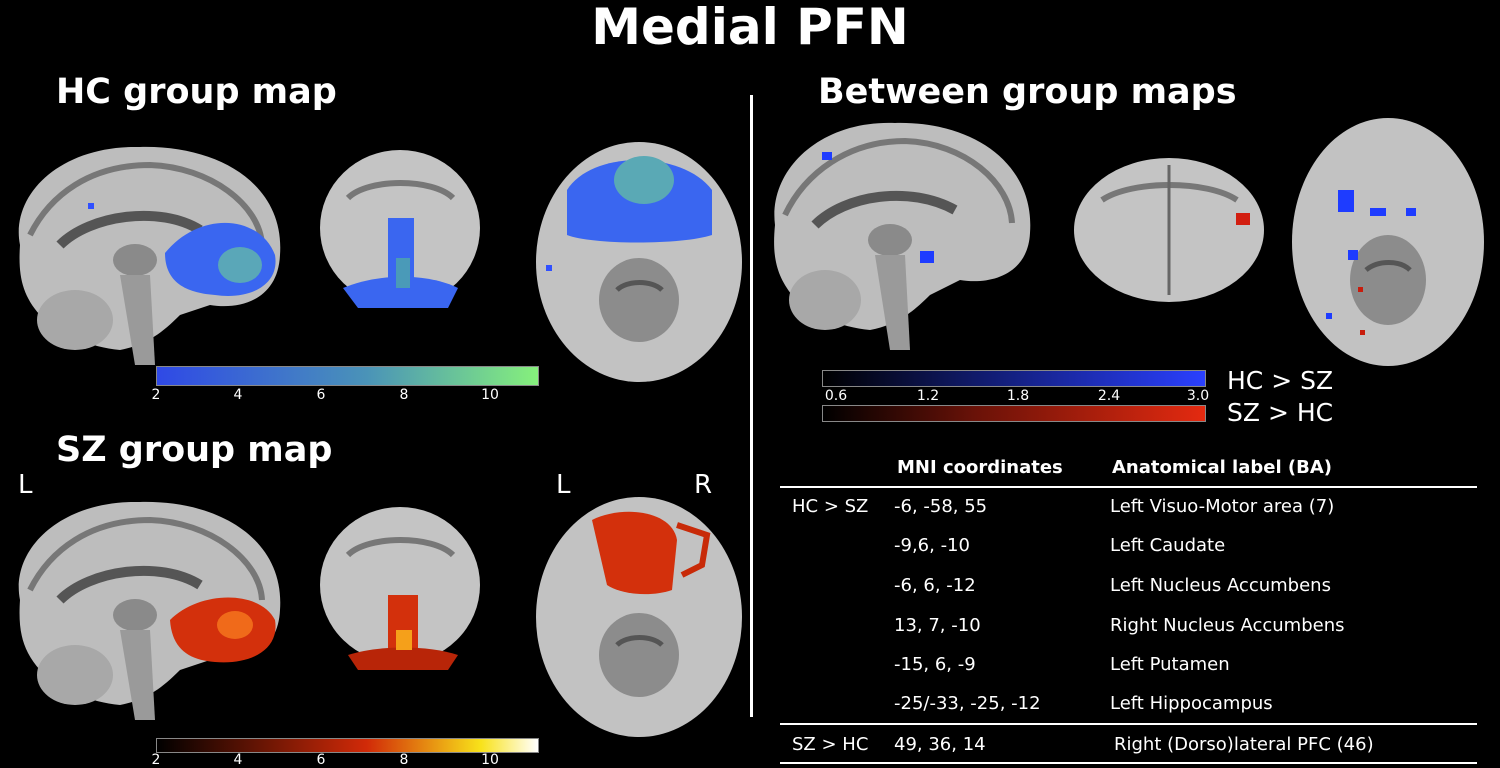 The height and width of the screenshot is (768, 1500). What do you see at coordinates (941, 506) in the screenshot?
I see `table-cell-coords: -6, -58, 55` at bounding box center [941, 506].